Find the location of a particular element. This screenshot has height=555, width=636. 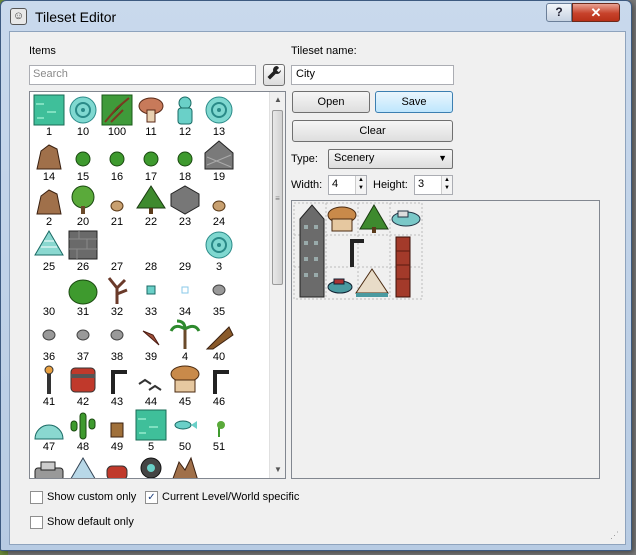

swirl-portal-icon is located at coordinates (83, 110).